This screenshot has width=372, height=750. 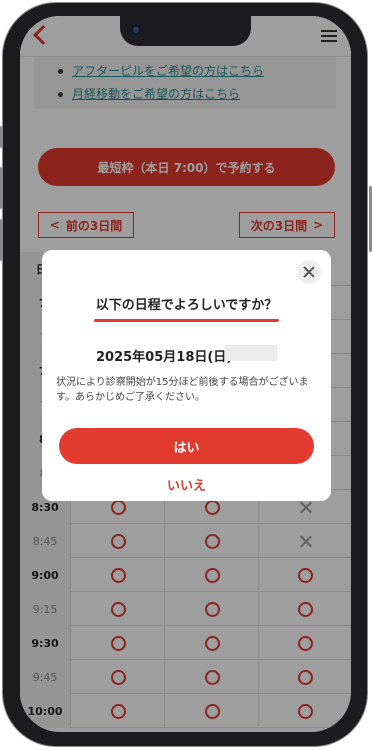 What do you see at coordinates (185, 31) in the screenshot?
I see `notch` at bounding box center [185, 31].